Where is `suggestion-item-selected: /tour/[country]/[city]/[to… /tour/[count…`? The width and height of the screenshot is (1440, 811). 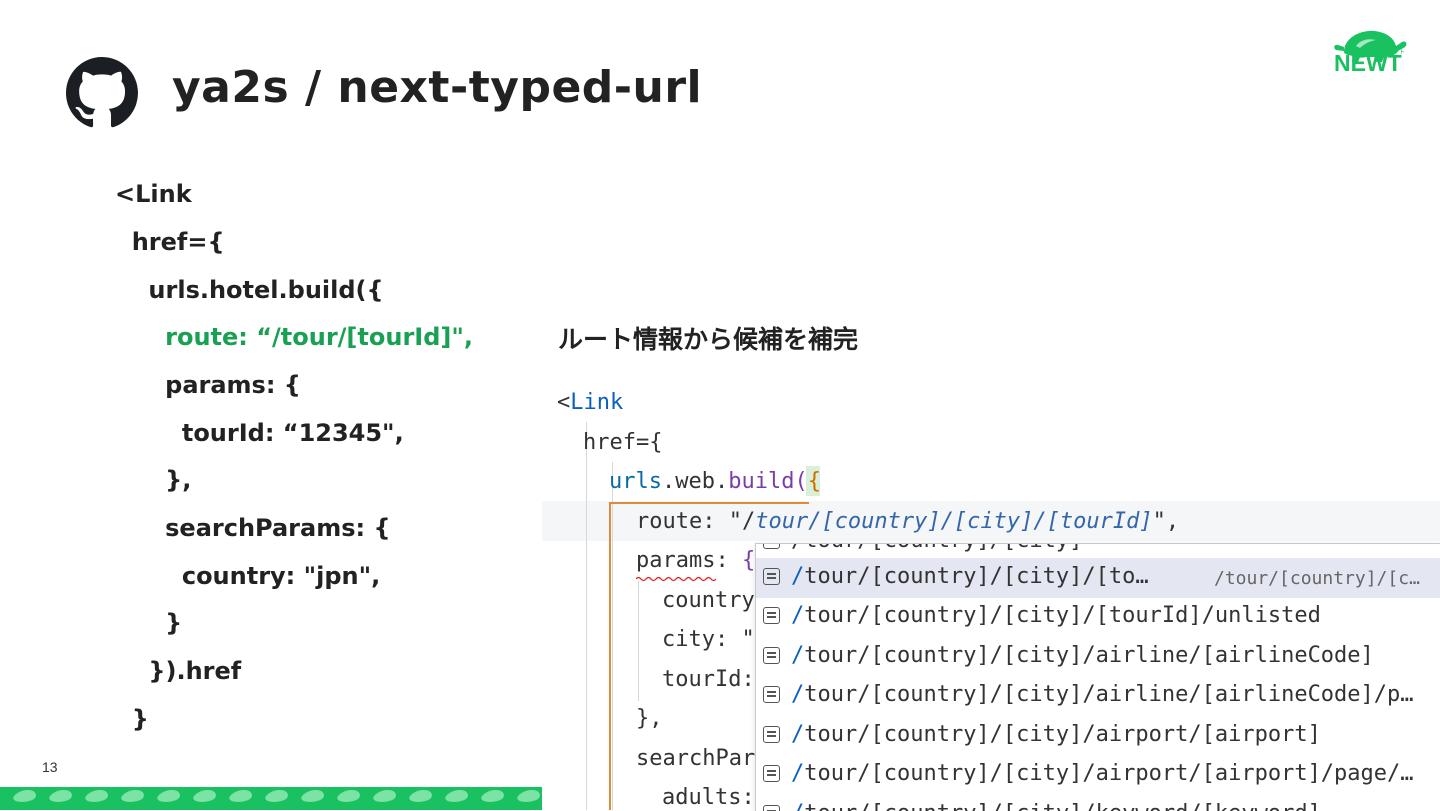 suggestion-item-selected: /tour/[country]/[city]/[to… /tour/[count… is located at coordinates (1098, 578).